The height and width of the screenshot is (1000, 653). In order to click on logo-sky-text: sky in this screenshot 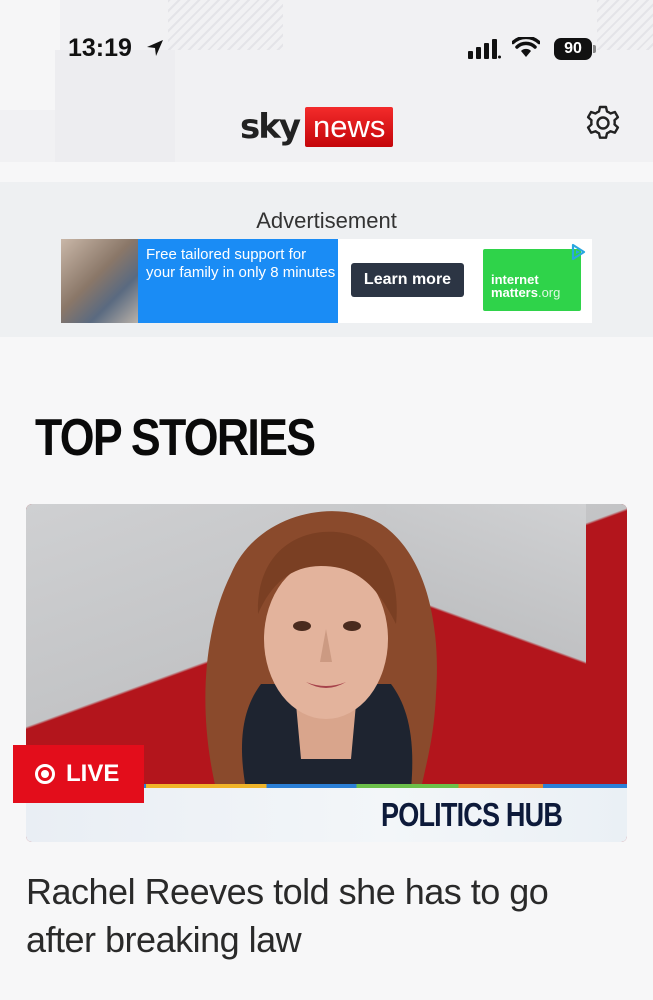, I will do `click(270, 127)`.